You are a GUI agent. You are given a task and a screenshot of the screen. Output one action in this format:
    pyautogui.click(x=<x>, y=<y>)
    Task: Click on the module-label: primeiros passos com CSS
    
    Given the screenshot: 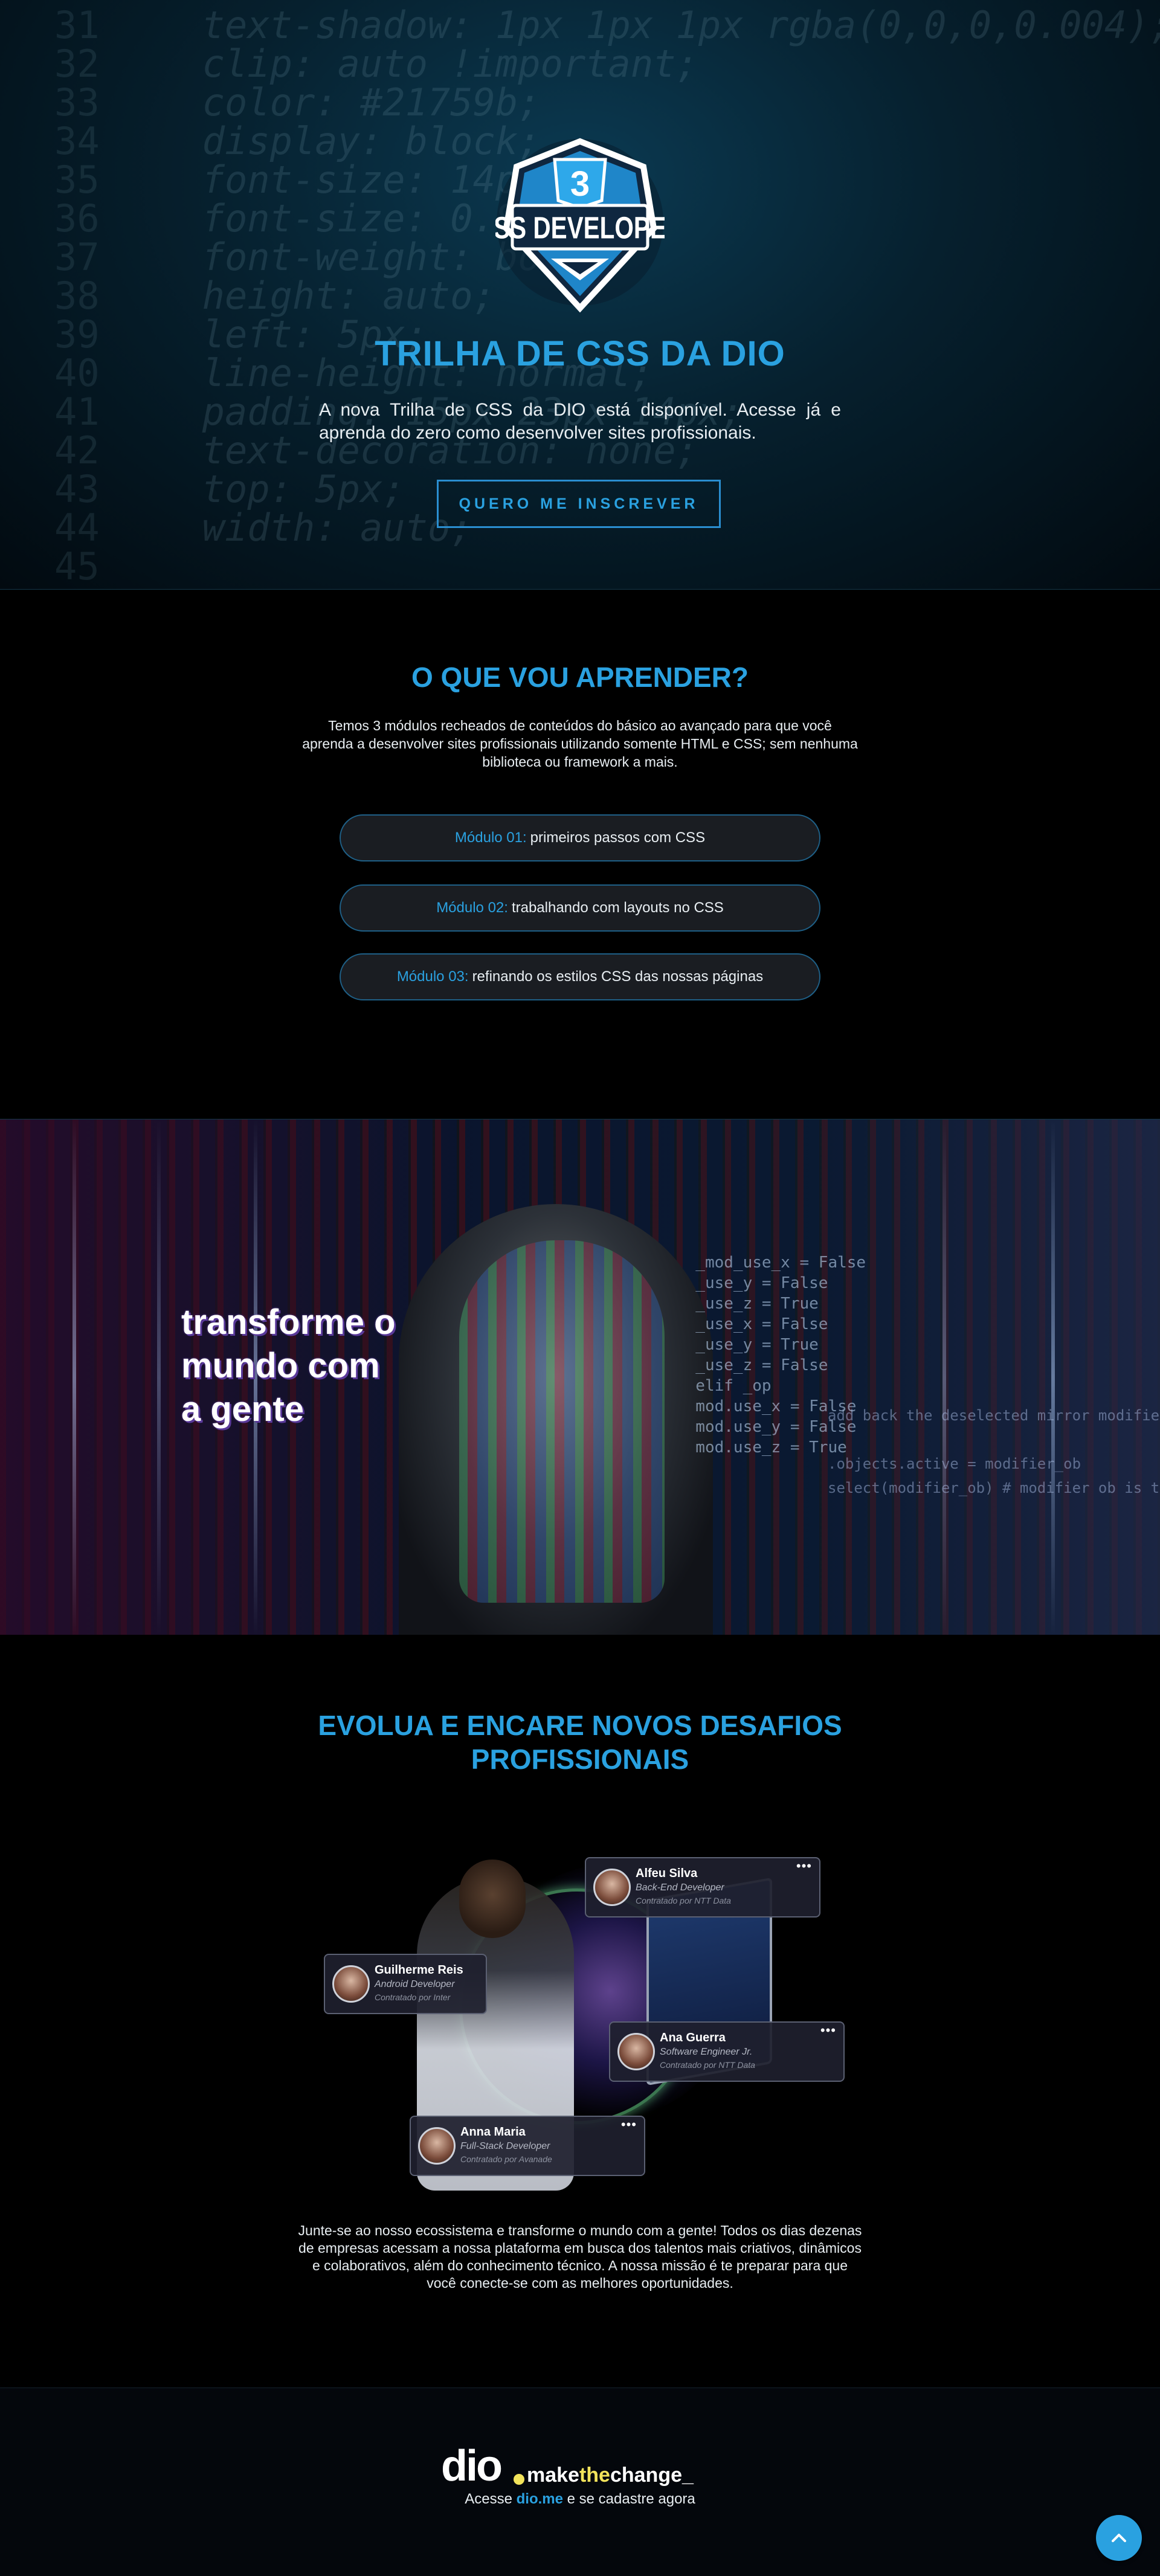 What is the action you would take?
    pyautogui.click(x=618, y=838)
    